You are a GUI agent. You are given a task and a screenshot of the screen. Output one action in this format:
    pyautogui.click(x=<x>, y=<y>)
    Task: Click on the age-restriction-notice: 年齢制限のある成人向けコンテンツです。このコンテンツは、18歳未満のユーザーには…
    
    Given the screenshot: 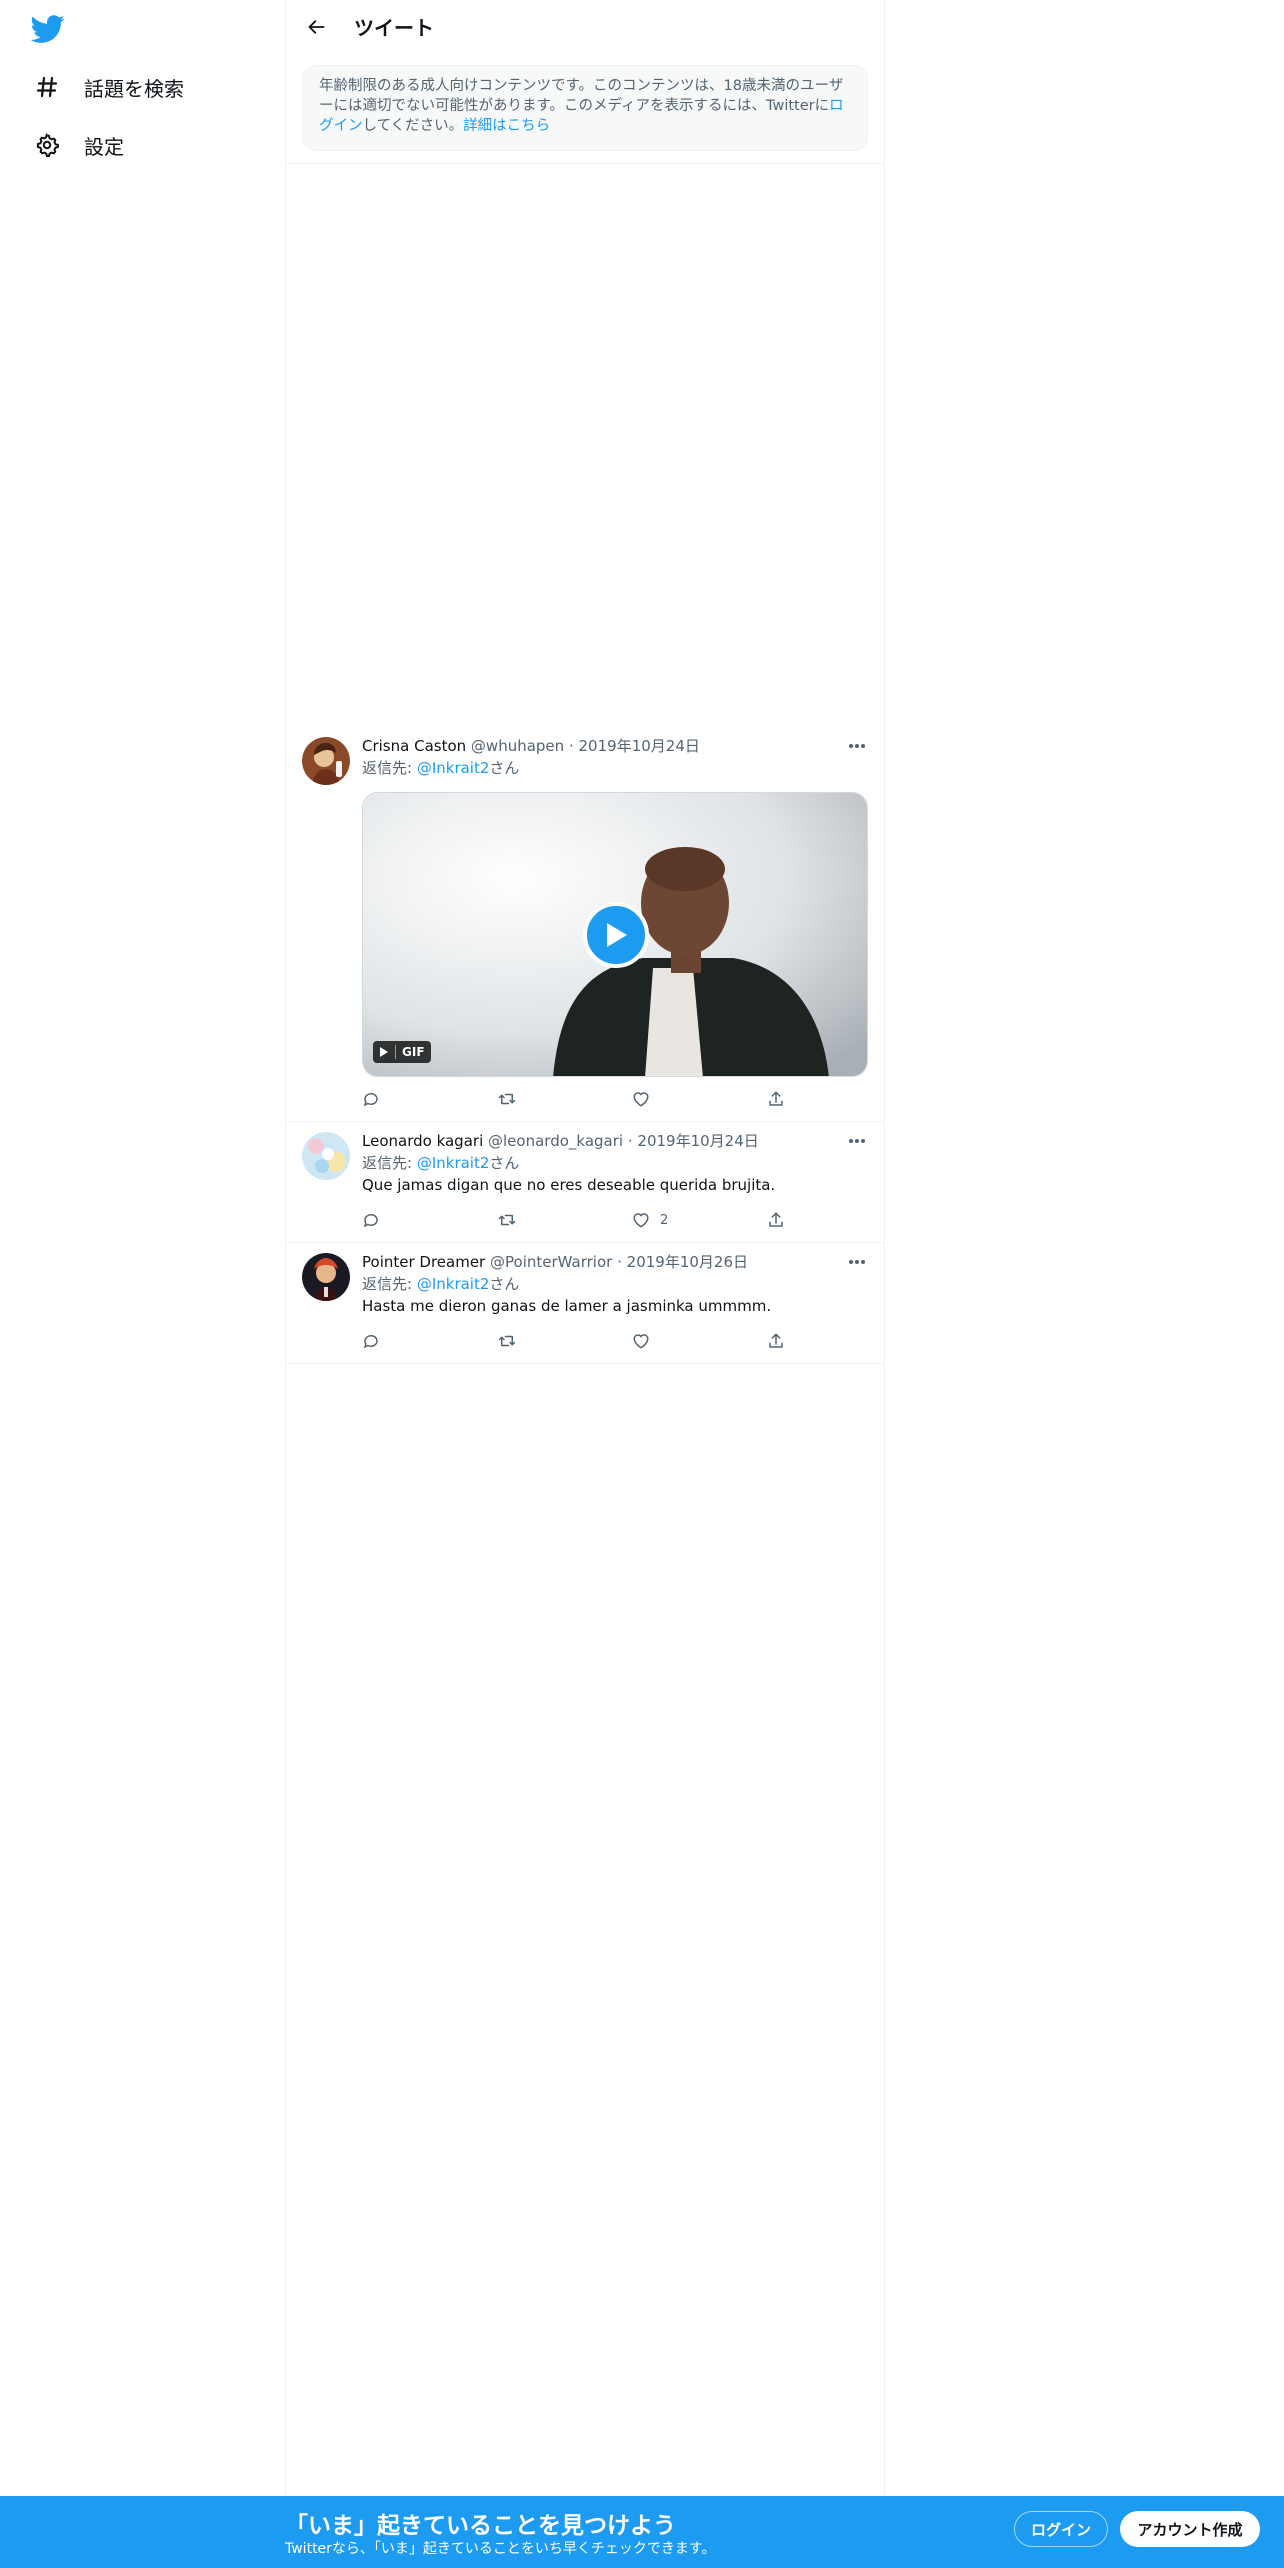 What is the action you would take?
    pyautogui.click(x=585, y=108)
    